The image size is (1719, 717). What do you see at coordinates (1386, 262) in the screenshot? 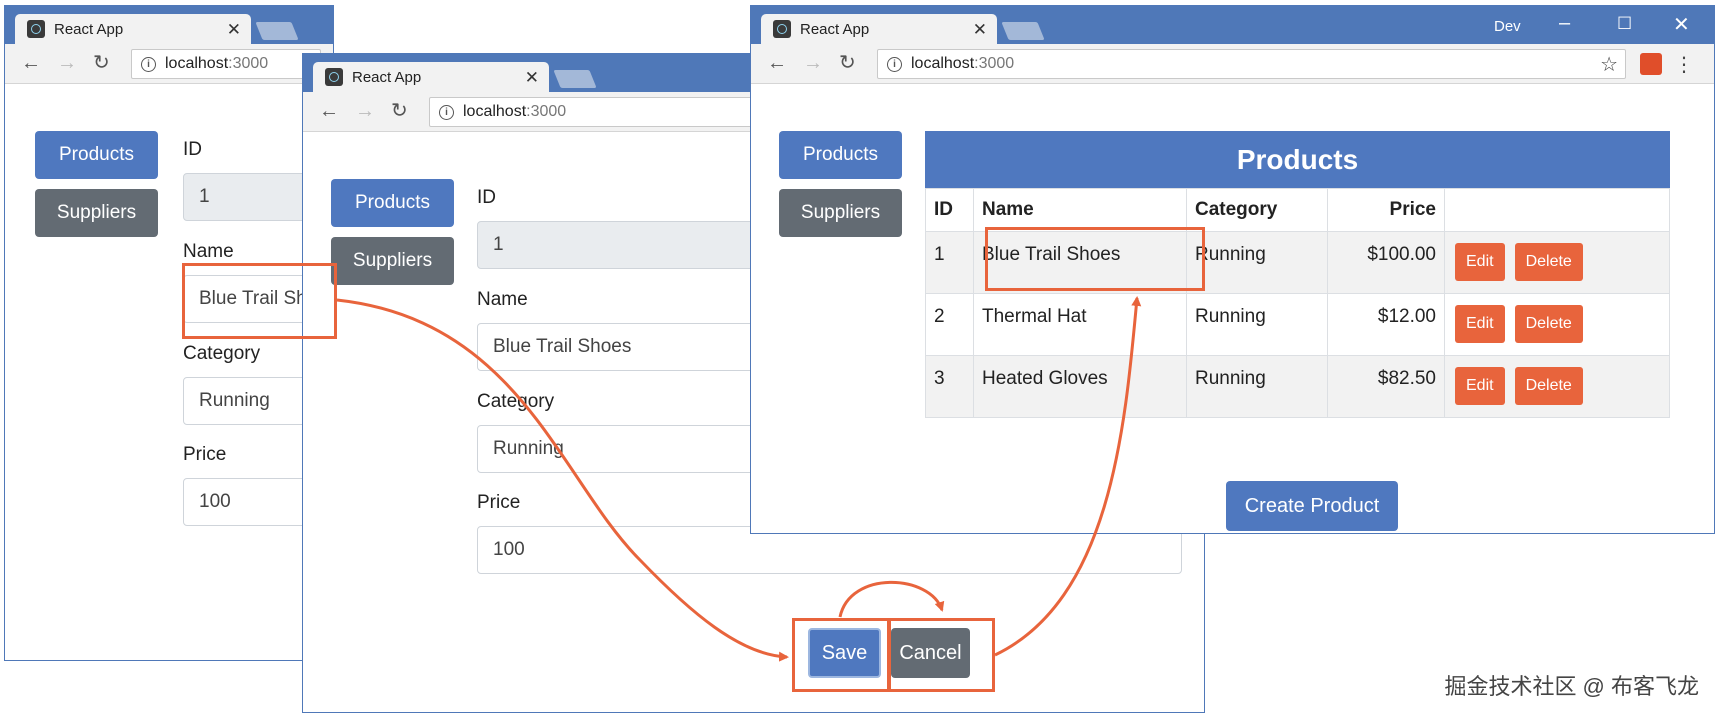
I see `cell-price: $100.00` at bounding box center [1386, 262].